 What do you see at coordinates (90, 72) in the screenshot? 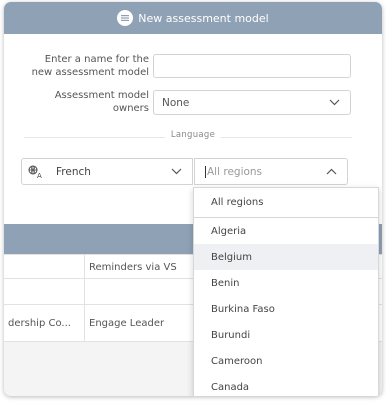
I see `name-label-line: new assessment model` at bounding box center [90, 72].